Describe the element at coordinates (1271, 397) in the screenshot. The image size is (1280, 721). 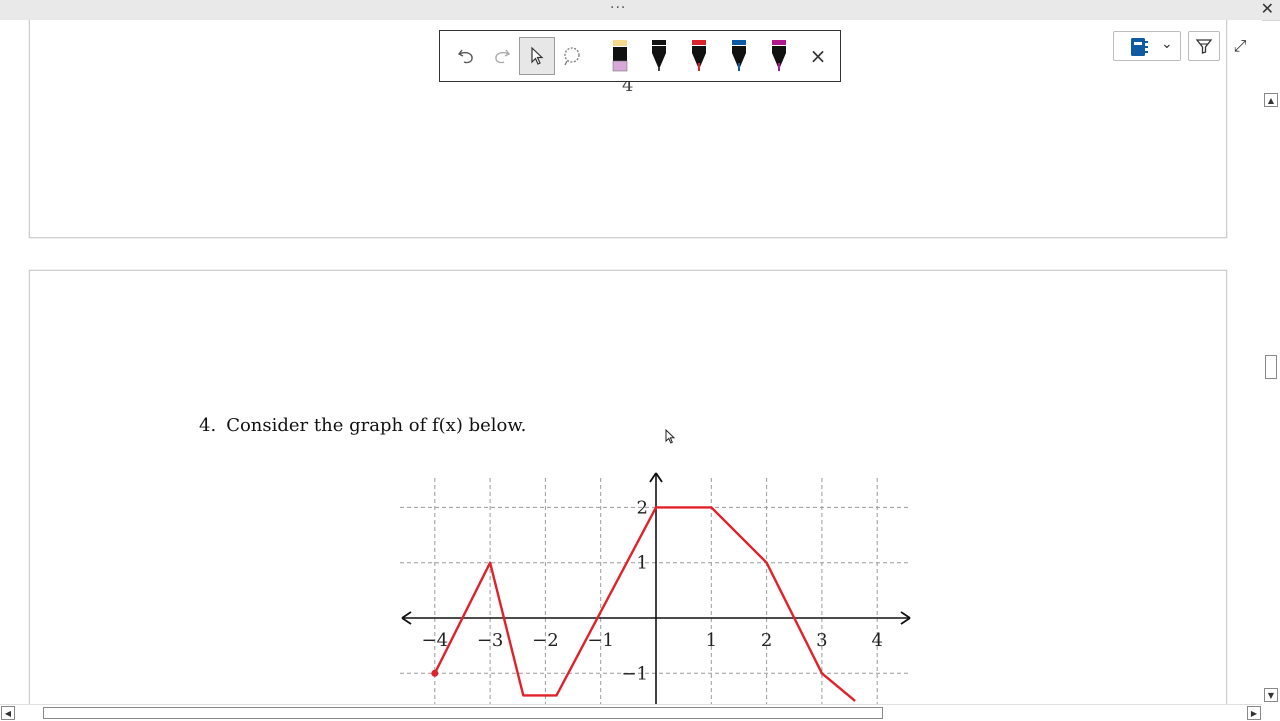
I see `vertical-scrollbar: ▲ ▼` at that location.